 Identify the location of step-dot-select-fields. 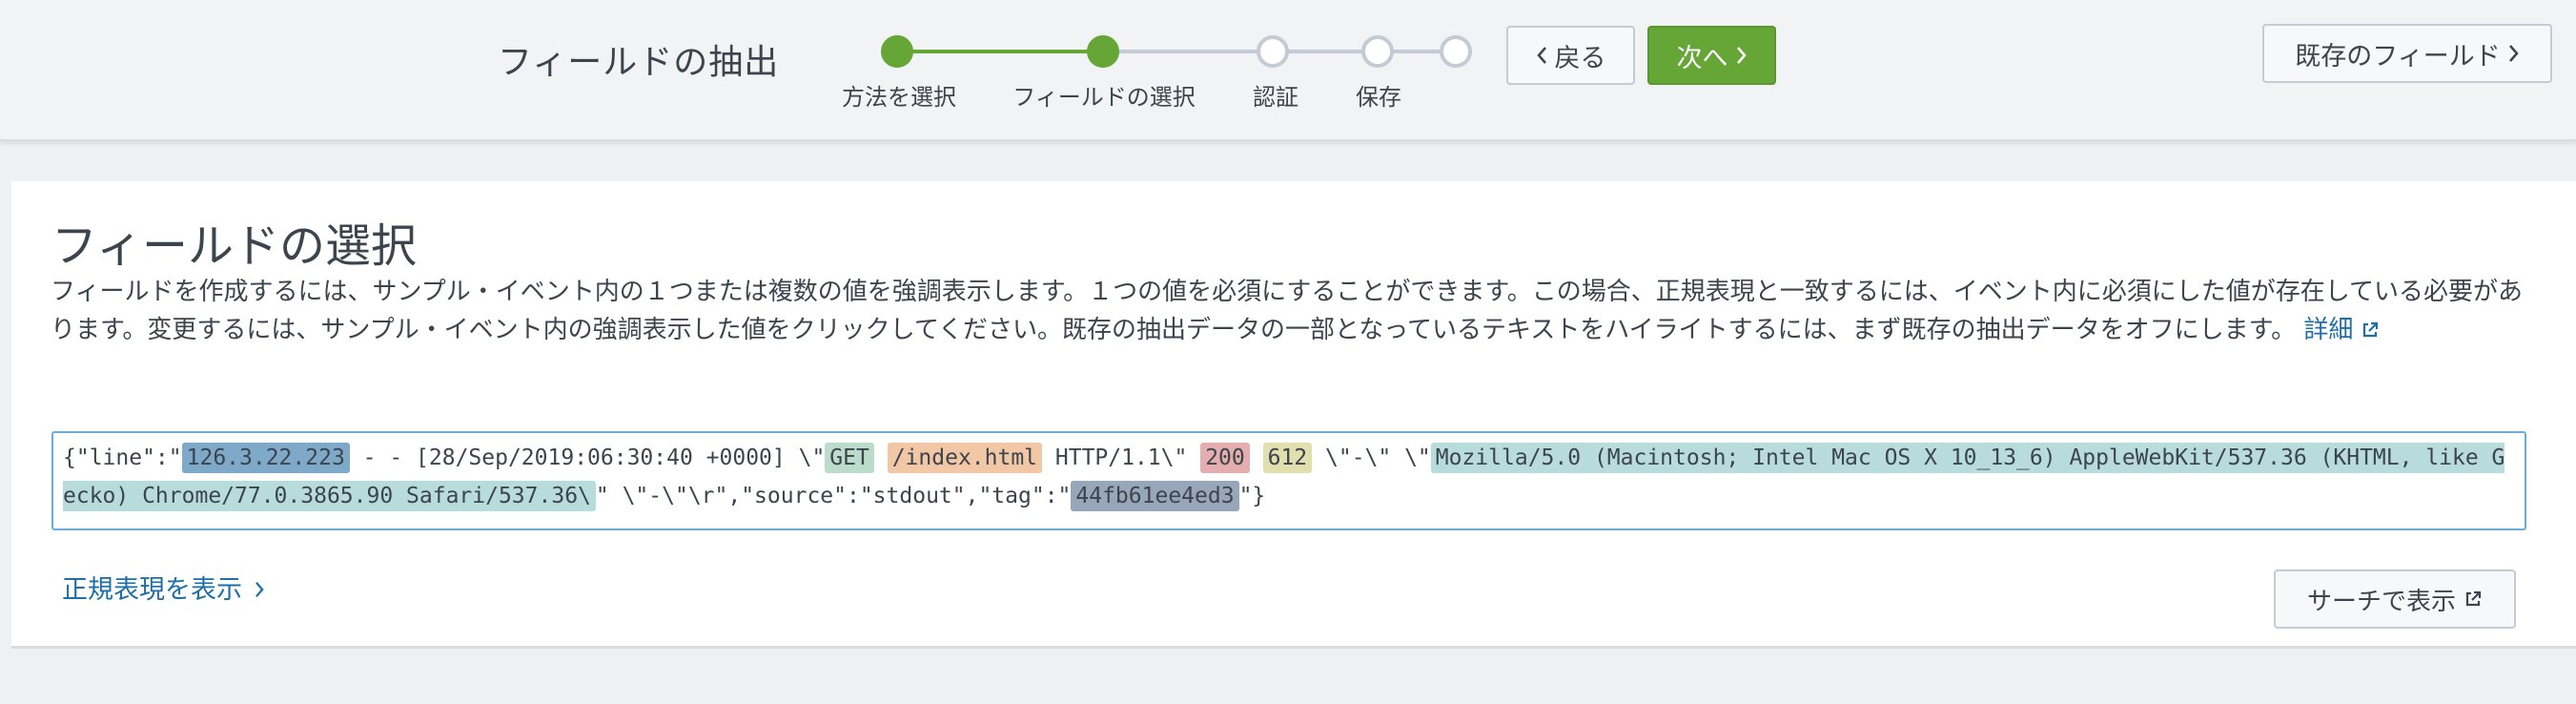
(1103, 51).